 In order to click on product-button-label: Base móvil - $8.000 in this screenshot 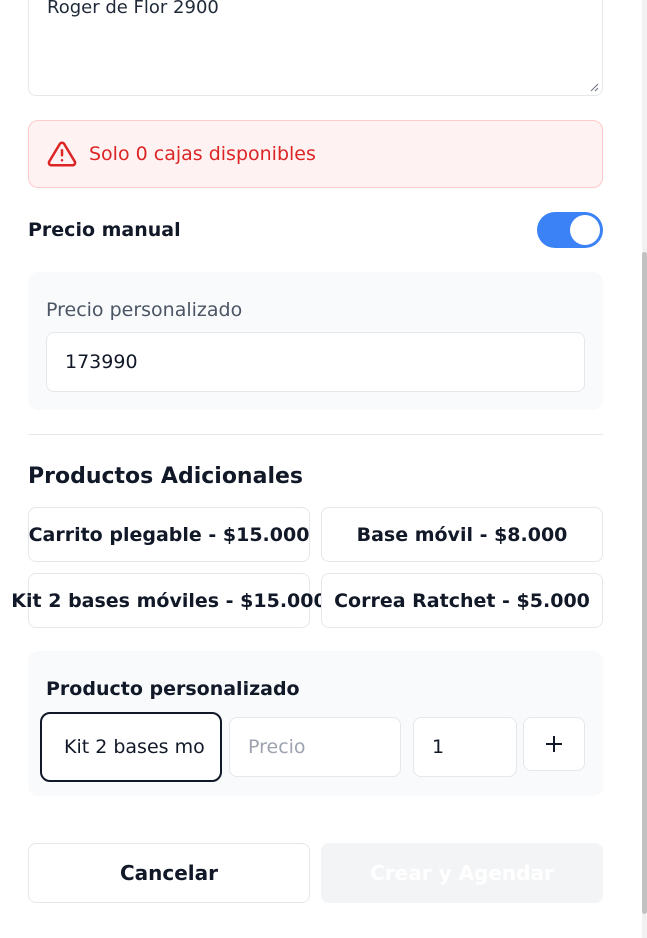, I will do `click(462, 534)`.